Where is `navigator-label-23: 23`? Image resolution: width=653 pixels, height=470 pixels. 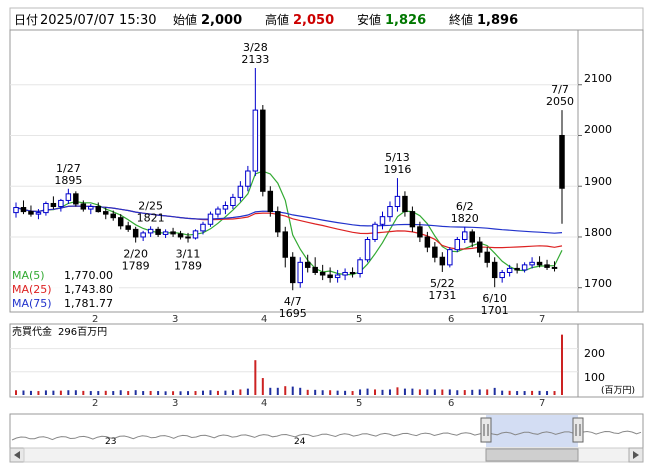
navigator-label-23: 23 is located at coordinates (110, 442).